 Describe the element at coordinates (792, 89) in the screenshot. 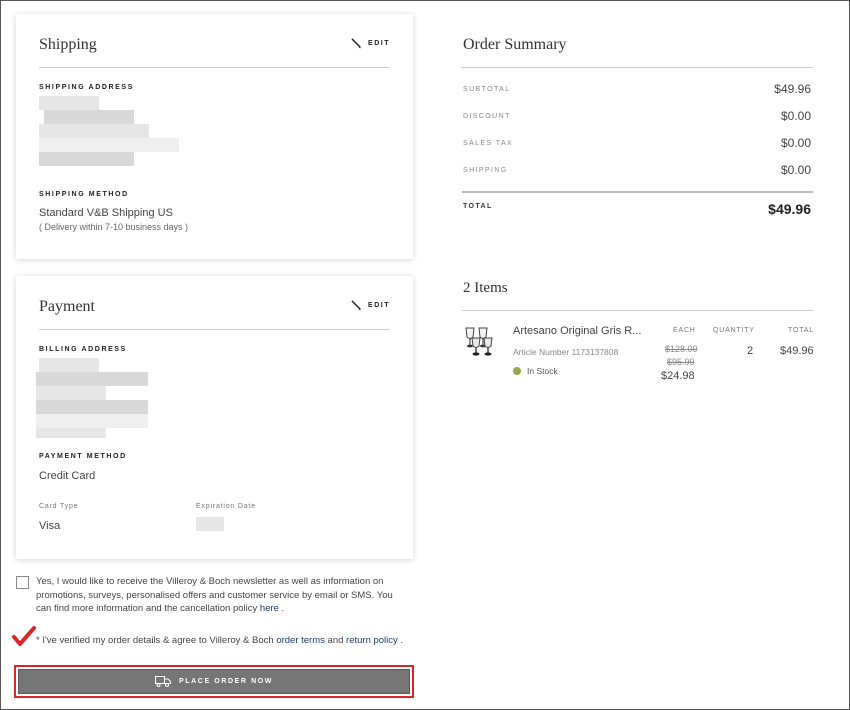

I see `subtotal-value: $49.96` at that location.